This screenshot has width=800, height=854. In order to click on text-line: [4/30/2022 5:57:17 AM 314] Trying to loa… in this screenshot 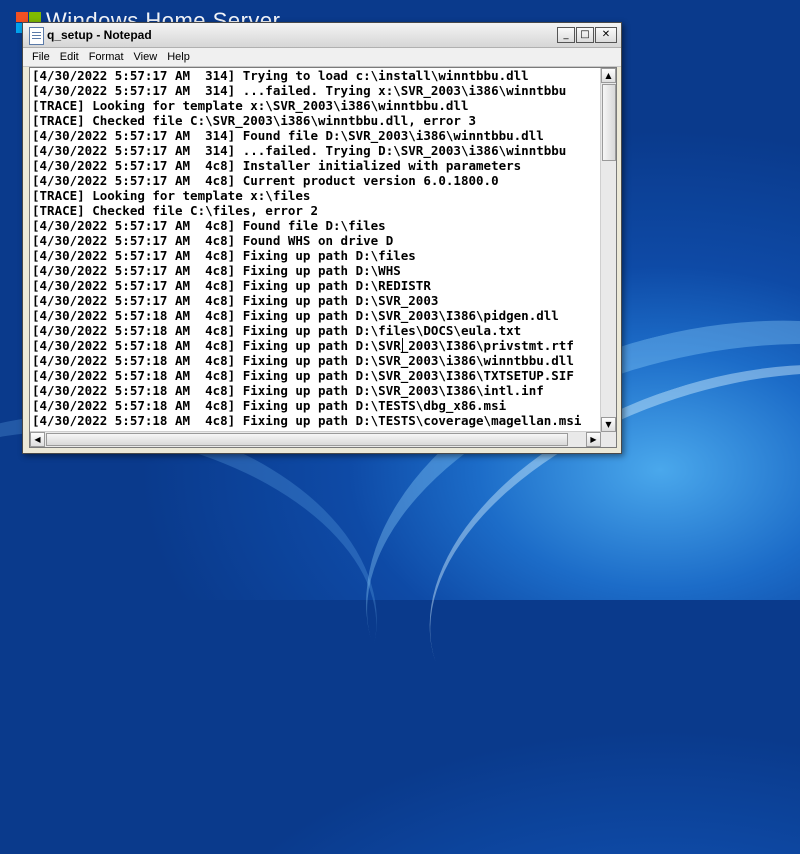, I will do `click(280, 75)`.